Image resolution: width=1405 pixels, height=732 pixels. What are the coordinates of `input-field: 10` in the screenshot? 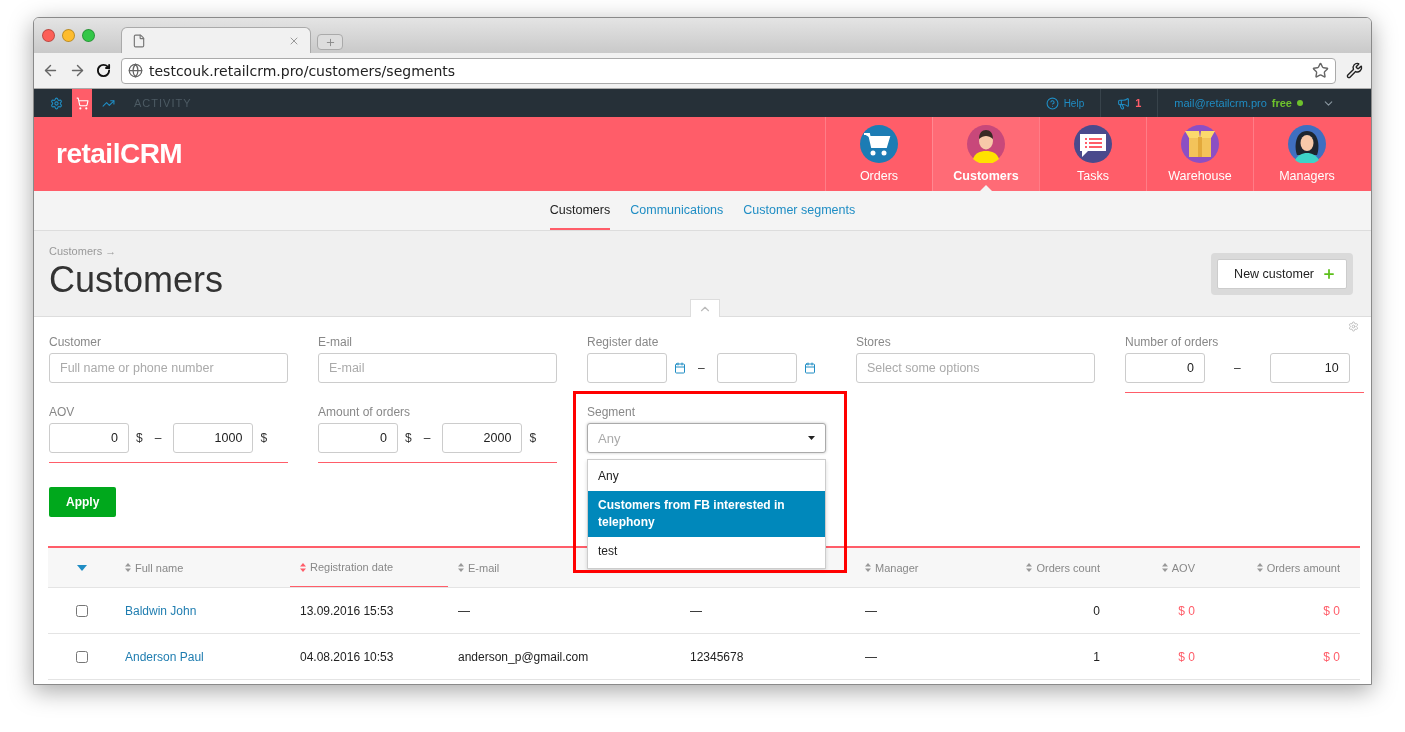 It's located at (1309, 368).